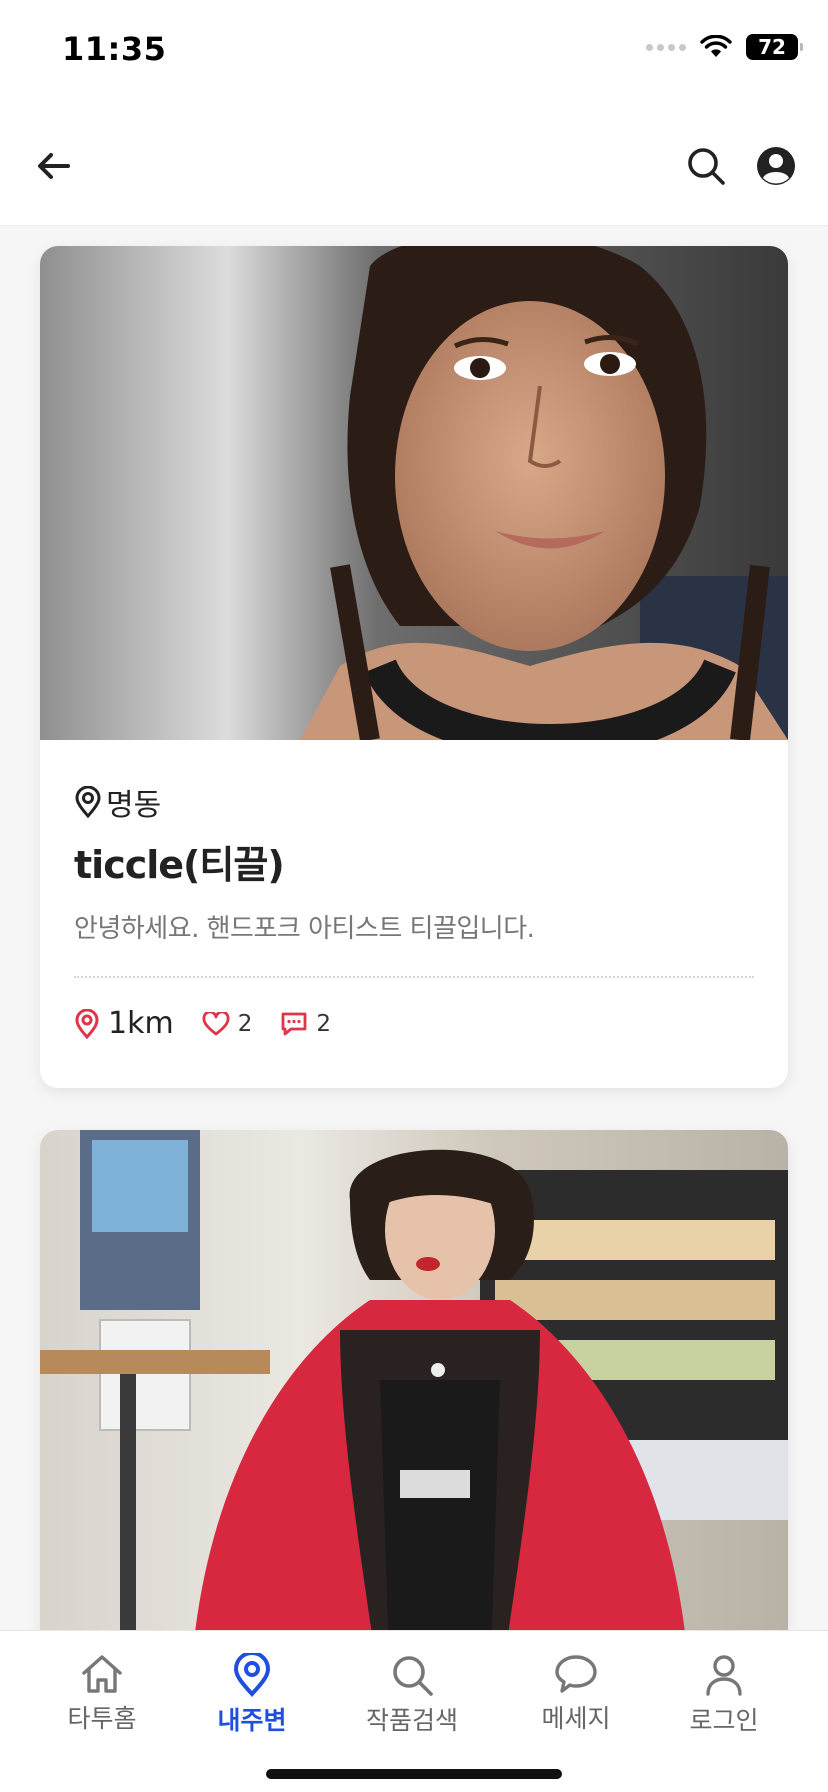 The width and height of the screenshot is (828, 1792). Describe the element at coordinates (102, 1694) in the screenshot. I see `tab-tattoo-home: 타투홈` at that location.